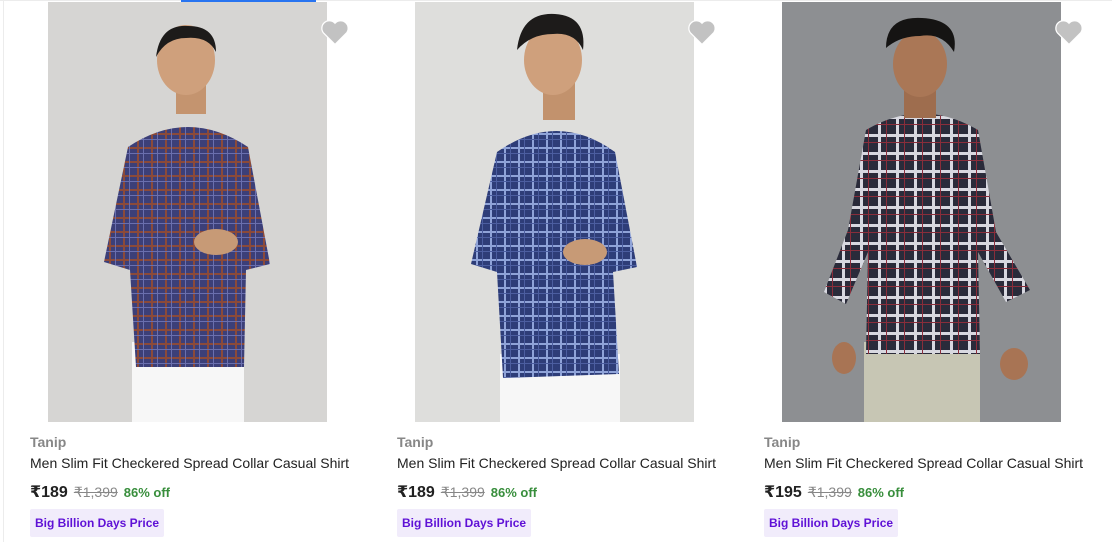 This screenshot has height=542, width=1112. What do you see at coordinates (783, 492) in the screenshot?
I see `product-price: ₹195` at bounding box center [783, 492].